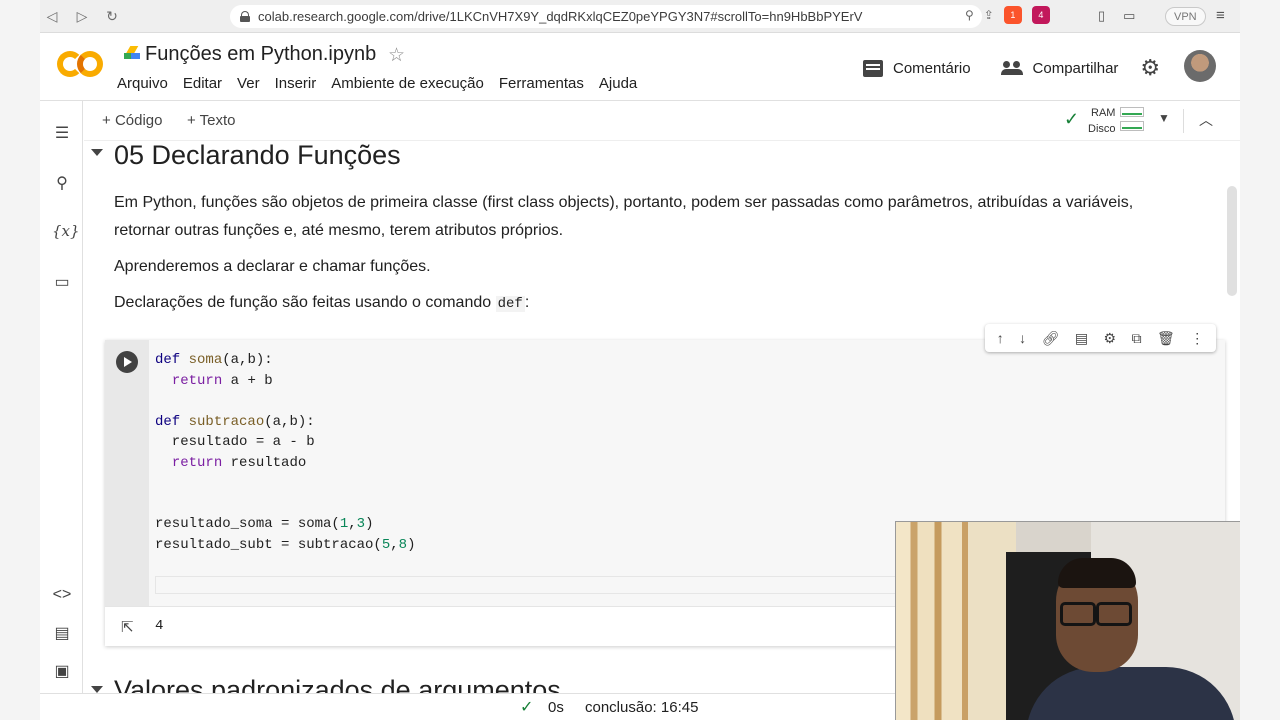  I want to click on add-text-button: + Texto, so click(211, 120).